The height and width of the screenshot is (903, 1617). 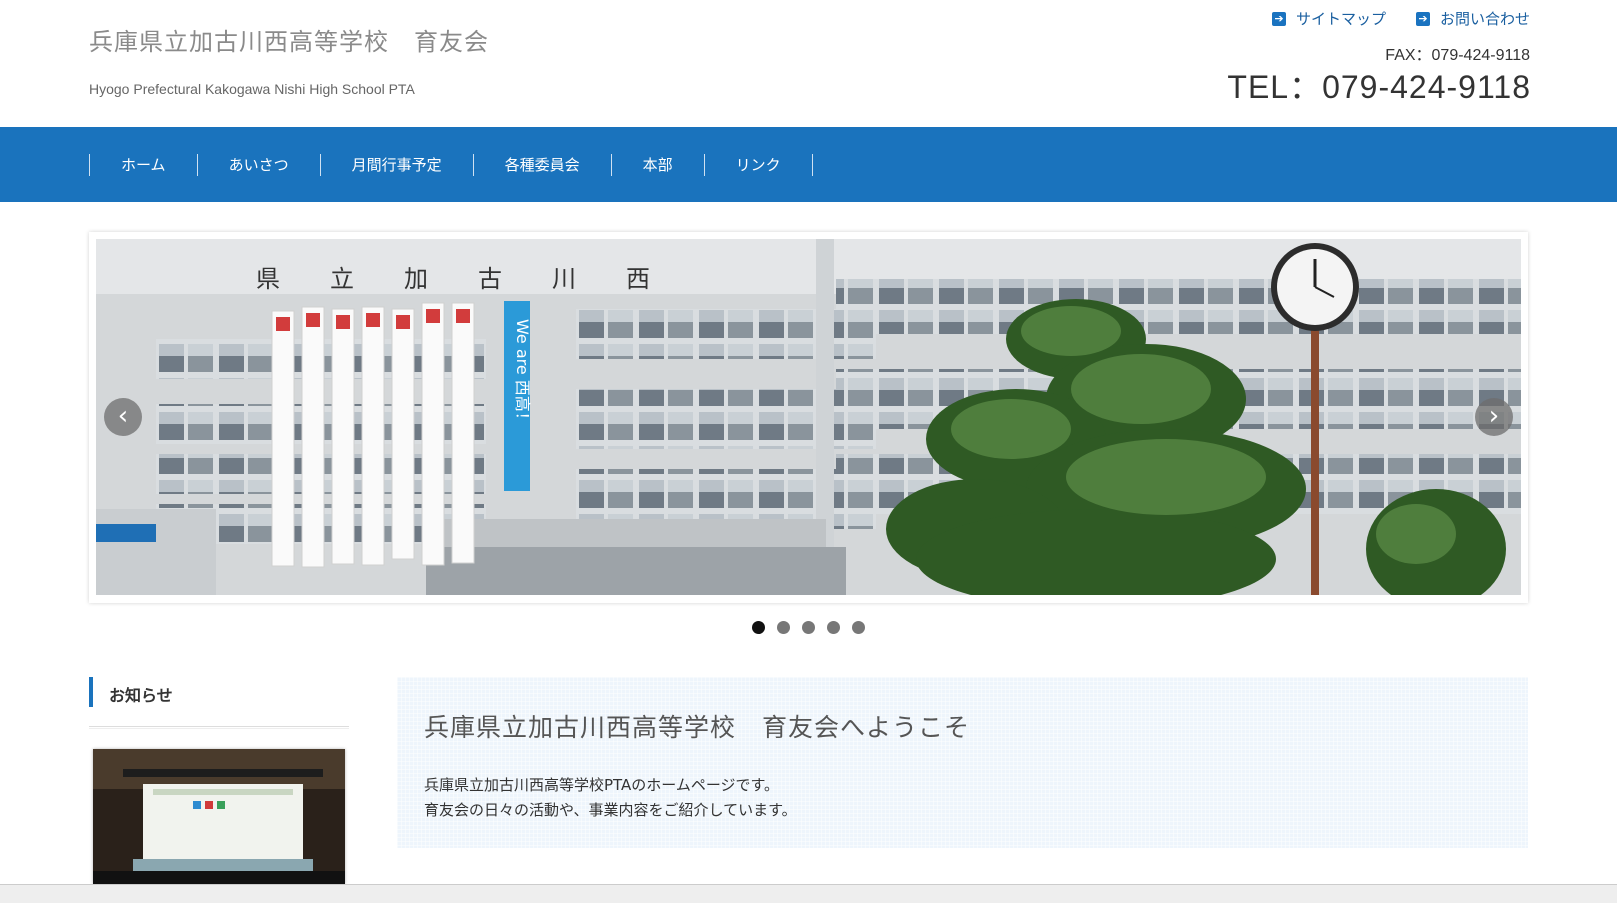 I want to click on header-links: ➔ サイトマップ ➔ お問い合わせ, so click(x=1400, y=18).